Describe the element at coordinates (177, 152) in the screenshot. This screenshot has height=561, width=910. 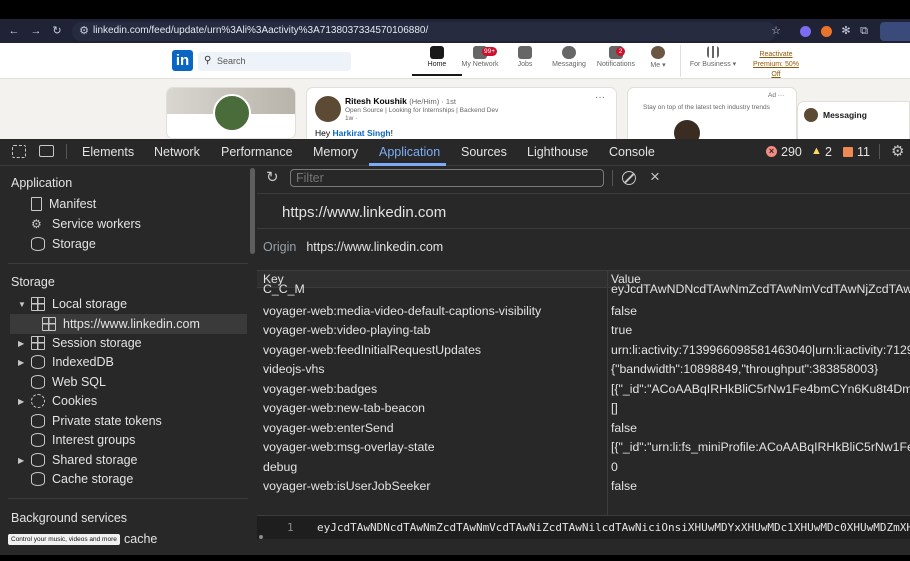
I see `tab-network: Network` at that location.